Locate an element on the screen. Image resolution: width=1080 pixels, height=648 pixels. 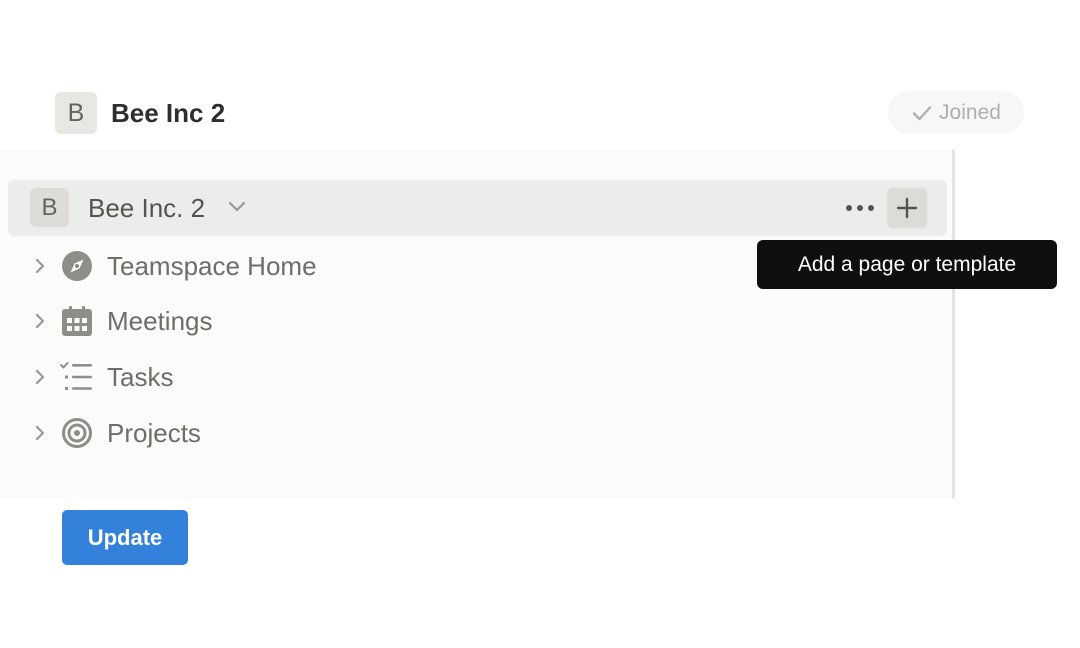
sidebar-item-projects: Projects is located at coordinates (328, 433).